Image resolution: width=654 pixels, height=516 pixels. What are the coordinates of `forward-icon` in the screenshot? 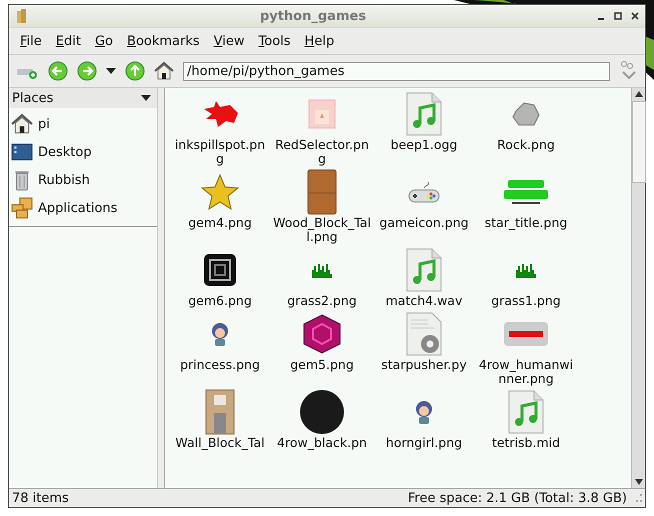 It's located at (87, 71).